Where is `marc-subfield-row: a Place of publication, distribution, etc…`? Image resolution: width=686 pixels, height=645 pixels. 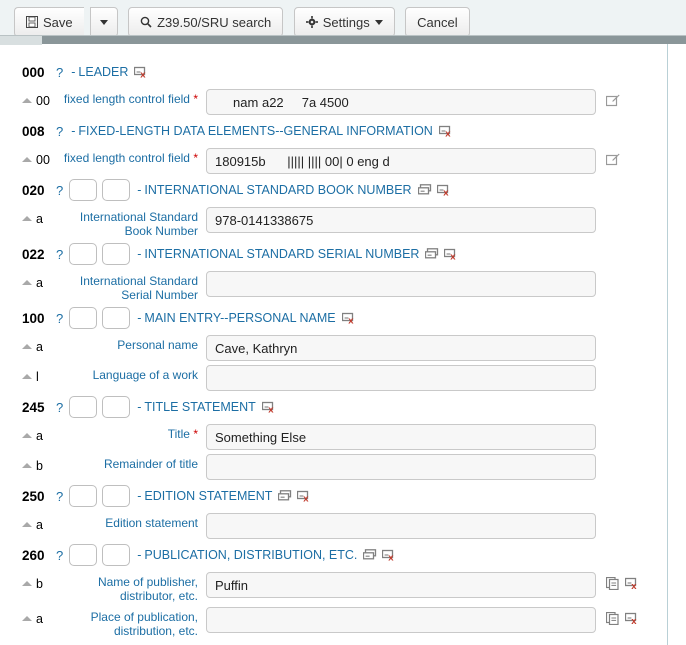 marc-subfield-row: a Place of publication, distribution, etc… is located at coordinates (333, 622).